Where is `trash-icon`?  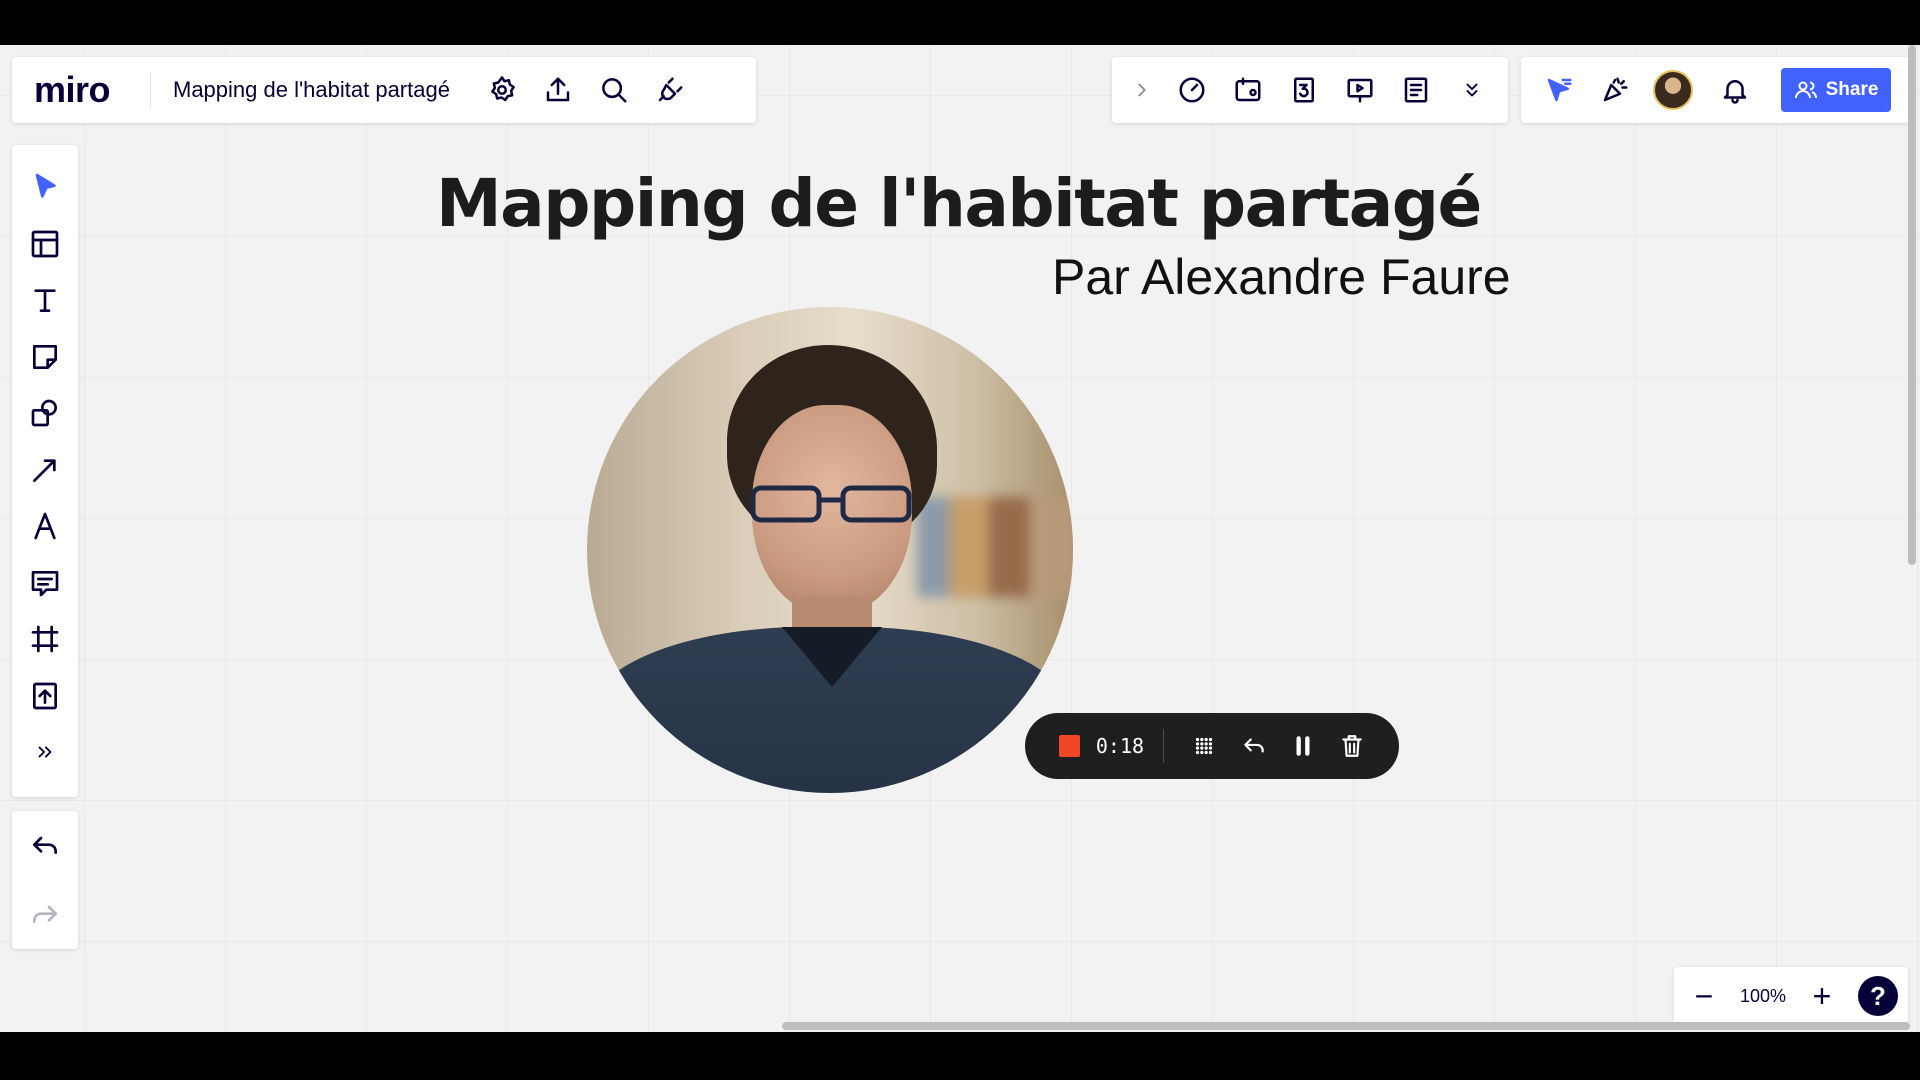
trash-icon is located at coordinates (1352, 746).